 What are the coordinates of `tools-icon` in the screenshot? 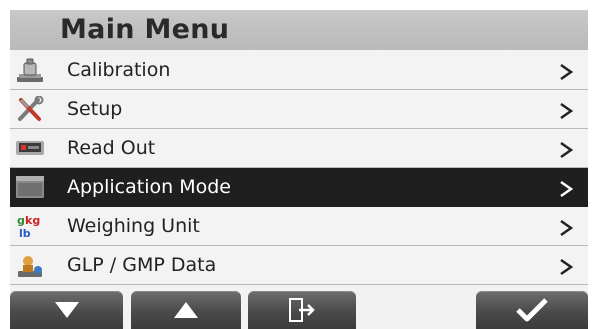 It's located at (31, 108).